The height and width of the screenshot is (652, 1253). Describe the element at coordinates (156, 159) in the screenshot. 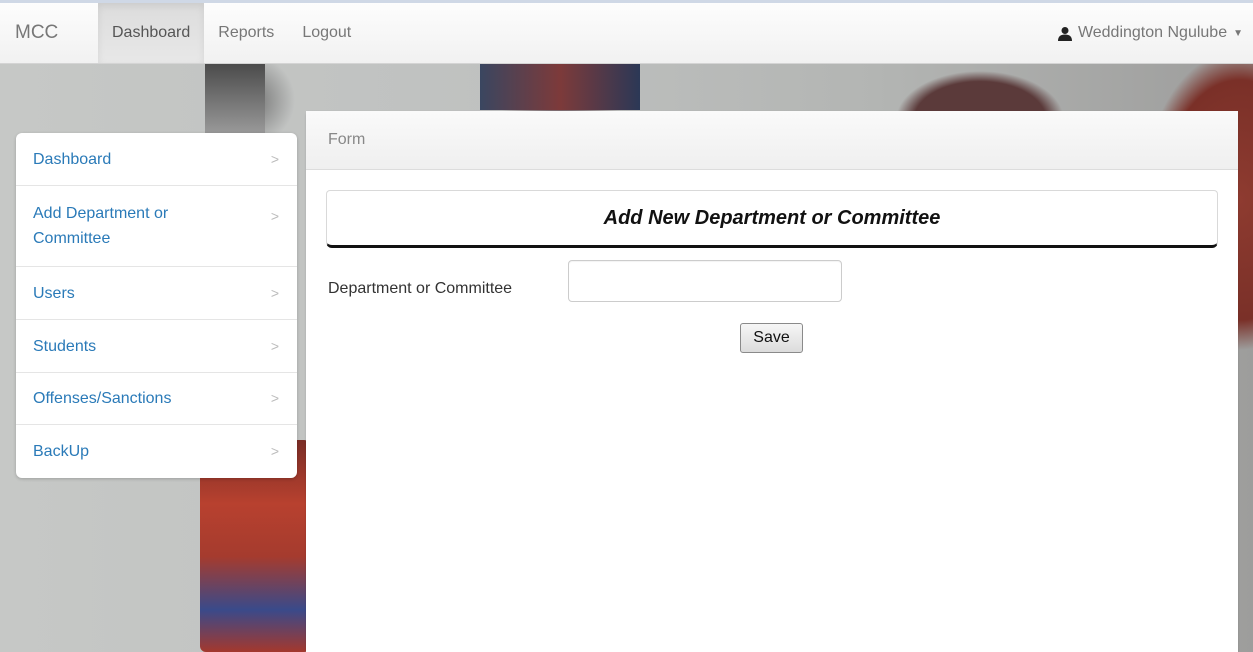

I see `sidebar-item-dashboard: Dashboard >` at that location.